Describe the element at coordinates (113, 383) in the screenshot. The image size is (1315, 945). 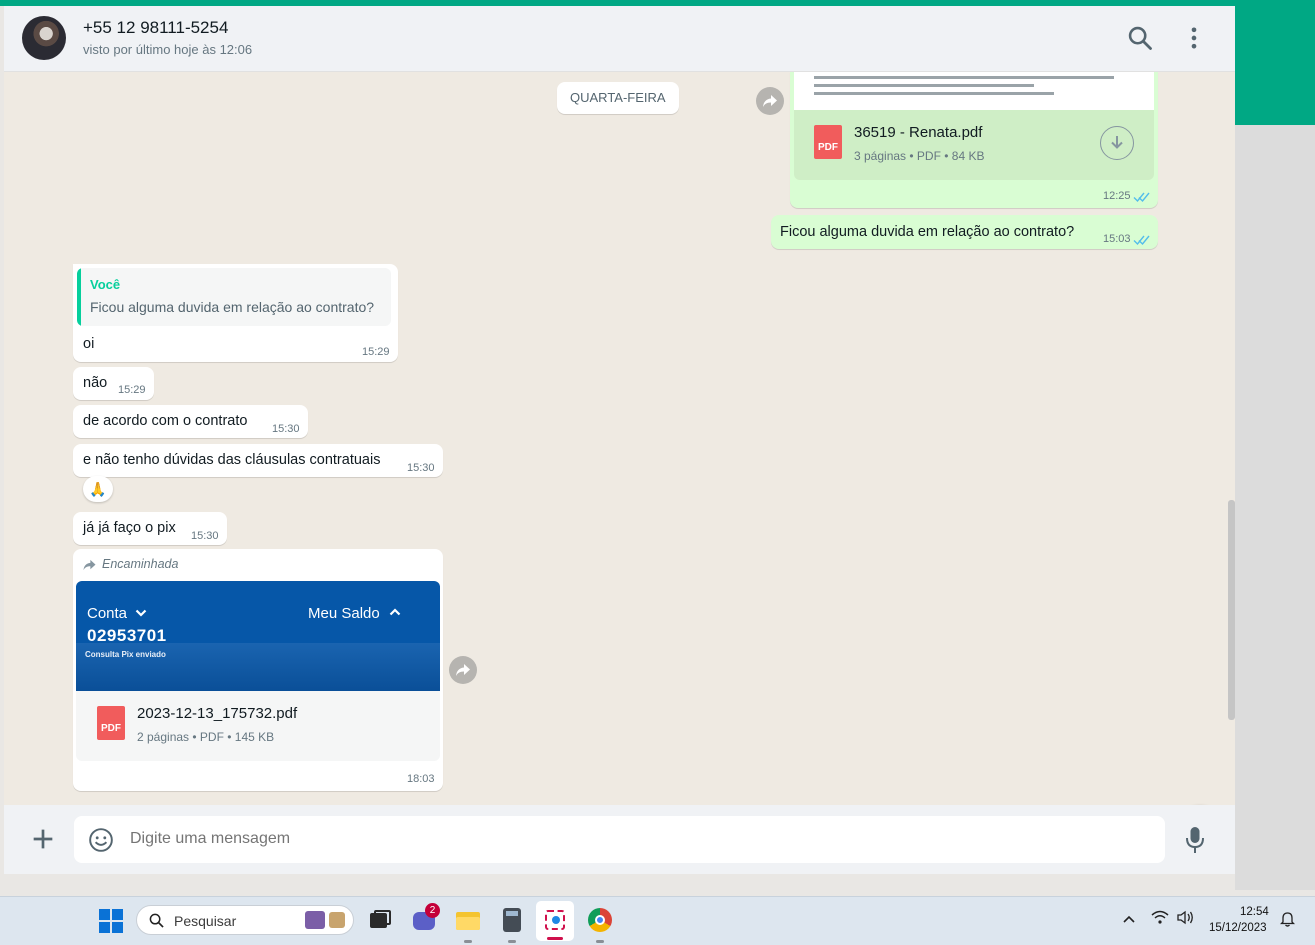
I see `incoming-message: não 15:29` at that location.